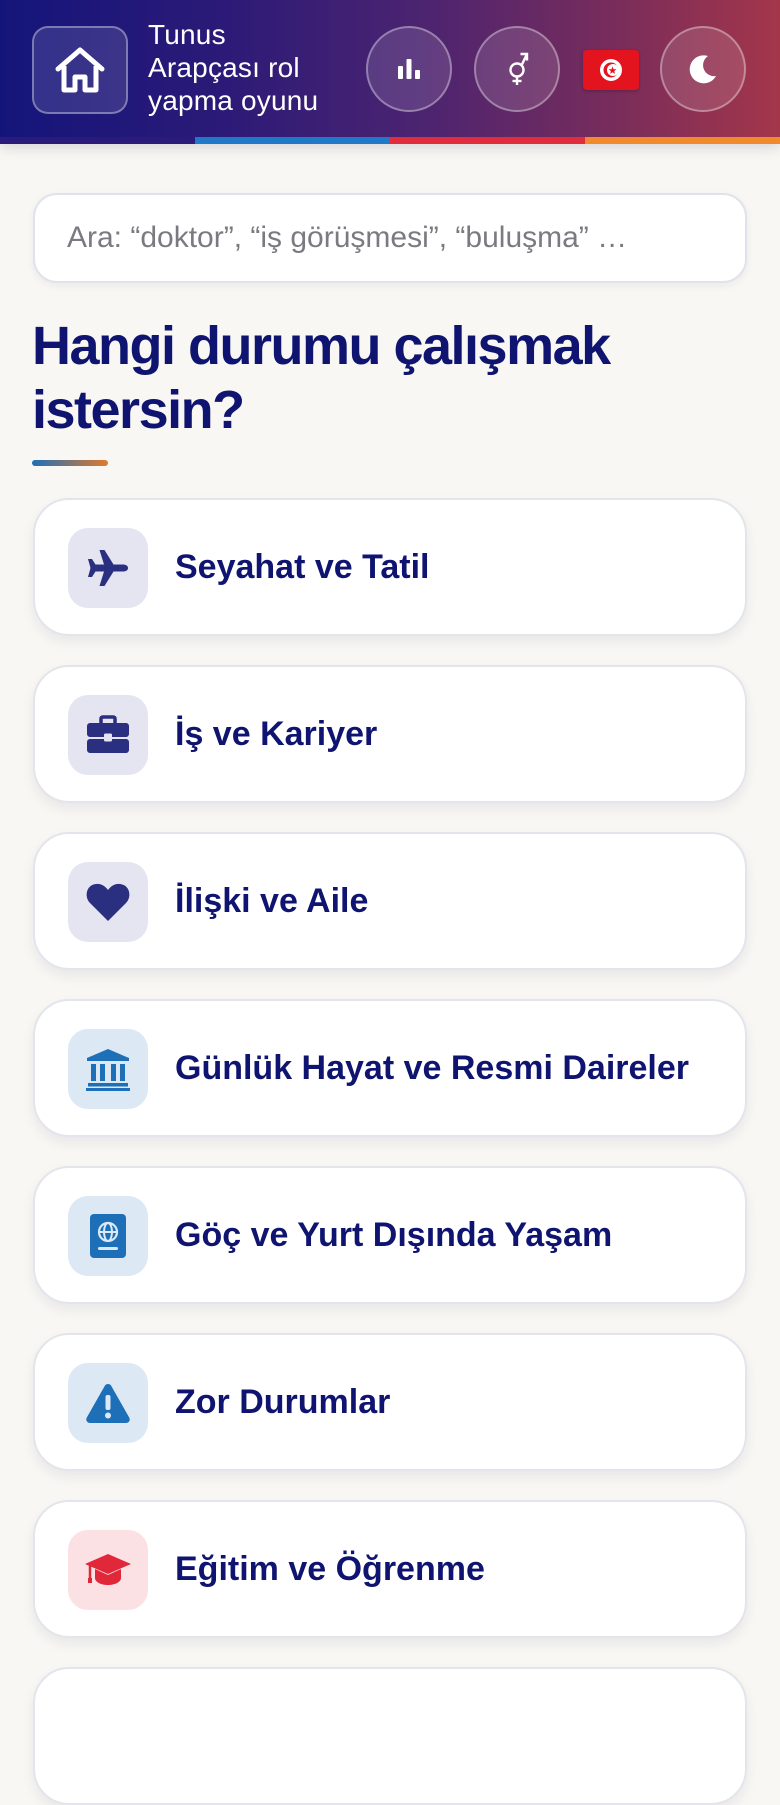  I want to click on graduation-cap-icon, so click(108, 1569).